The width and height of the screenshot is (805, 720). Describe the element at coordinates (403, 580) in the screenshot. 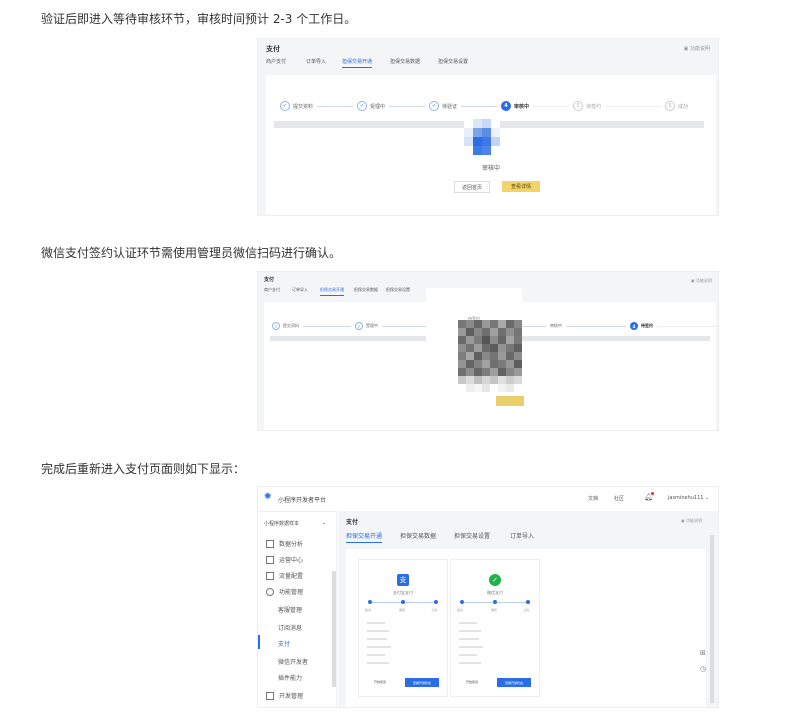

I see `alipay-icon: 支` at that location.